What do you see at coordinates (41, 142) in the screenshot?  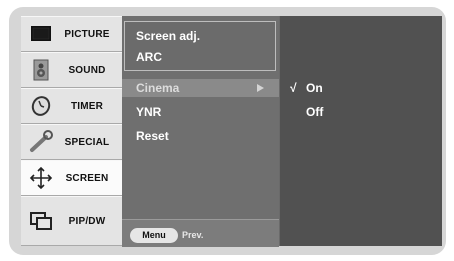 I see `wrench-icon` at bounding box center [41, 142].